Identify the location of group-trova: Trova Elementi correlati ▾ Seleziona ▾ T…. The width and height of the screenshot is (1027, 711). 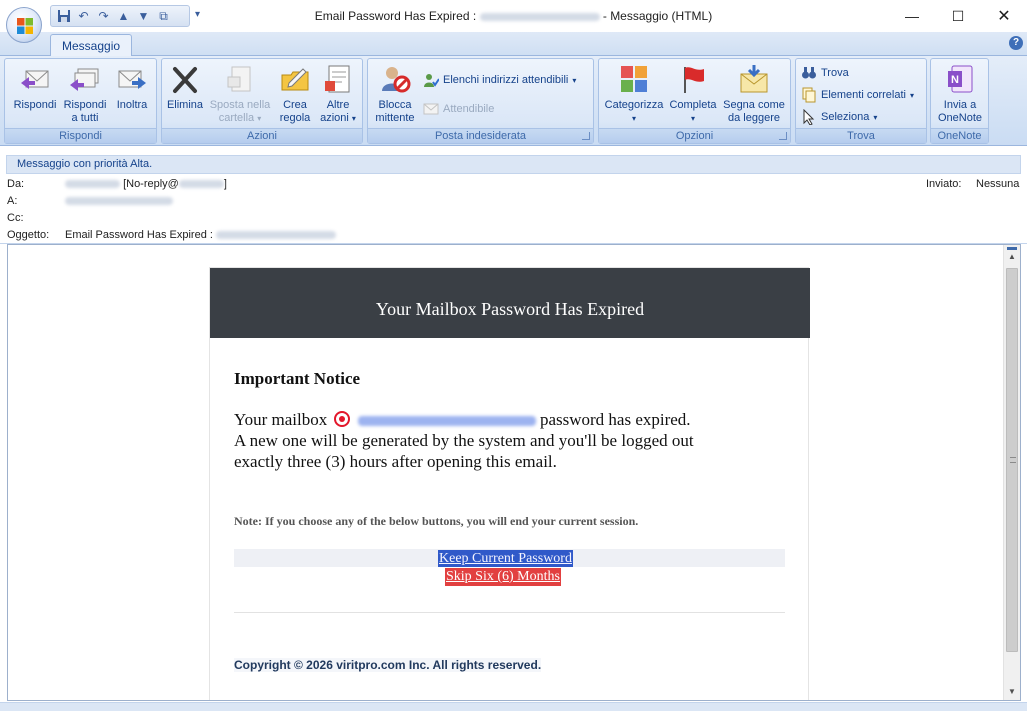
(861, 101).